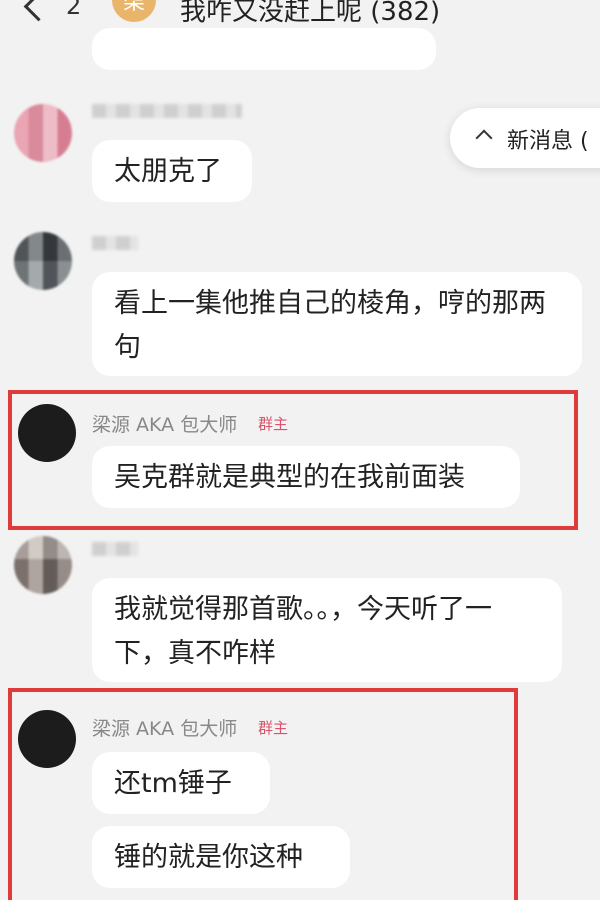 The height and width of the screenshot is (900, 600). I want to click on new-message-button: 新消息 (, so click(525, 138).